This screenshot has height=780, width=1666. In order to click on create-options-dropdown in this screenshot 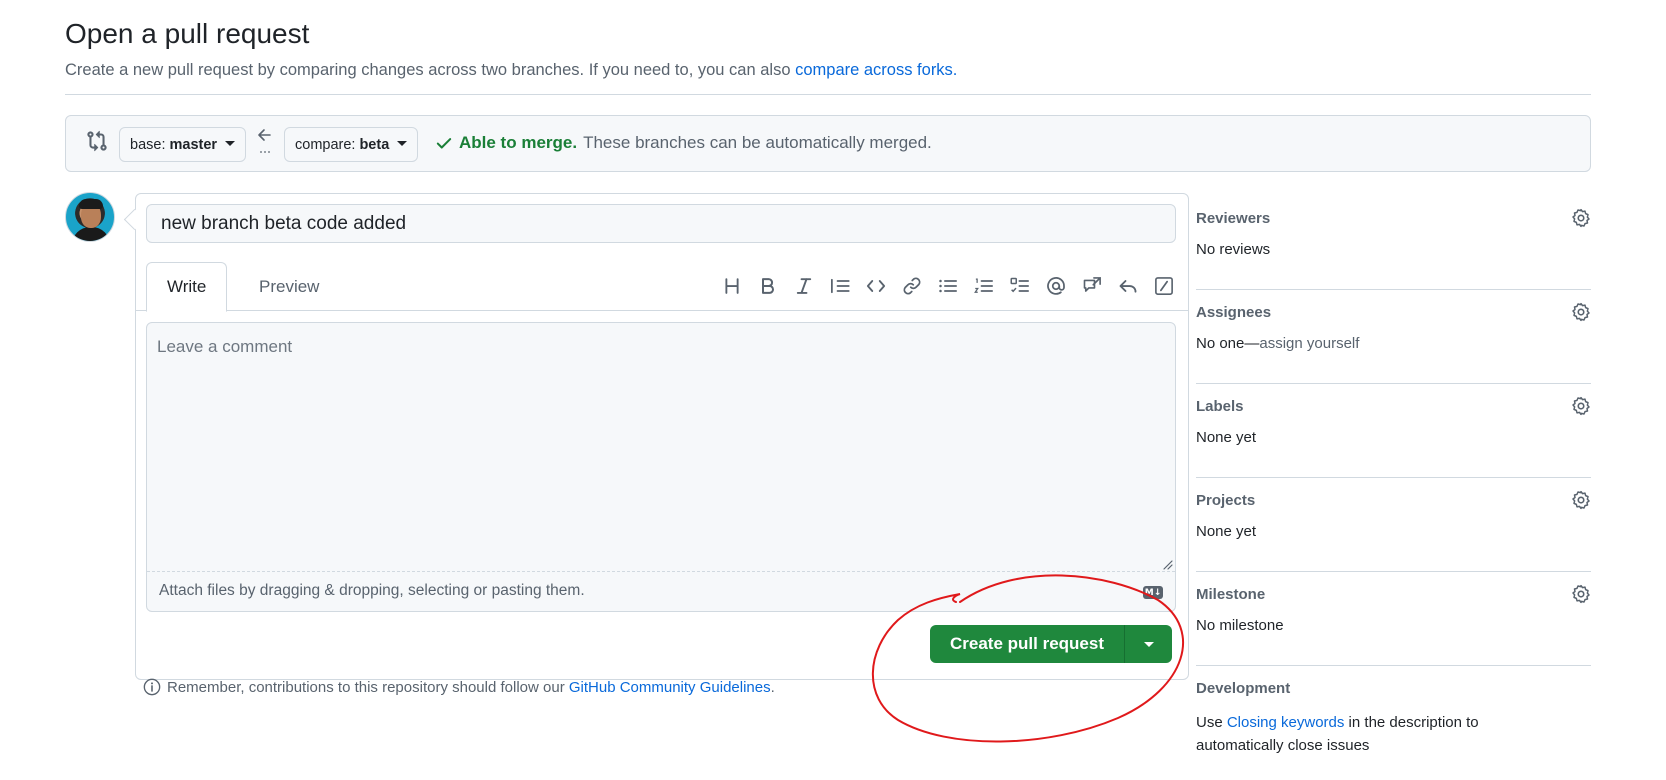, I will do `click(1148, 644)`.